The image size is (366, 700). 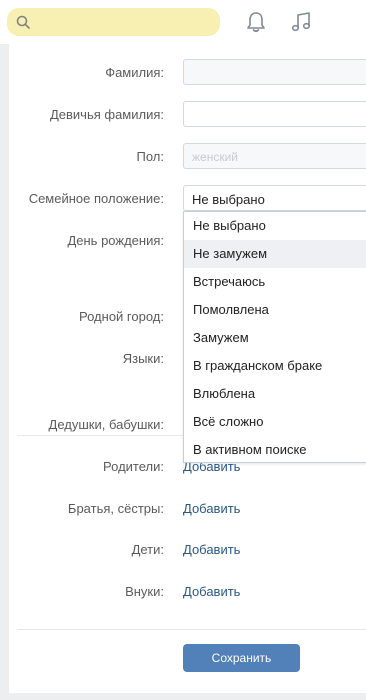 I want to click on bell-icon, so click(x=256, y=22).